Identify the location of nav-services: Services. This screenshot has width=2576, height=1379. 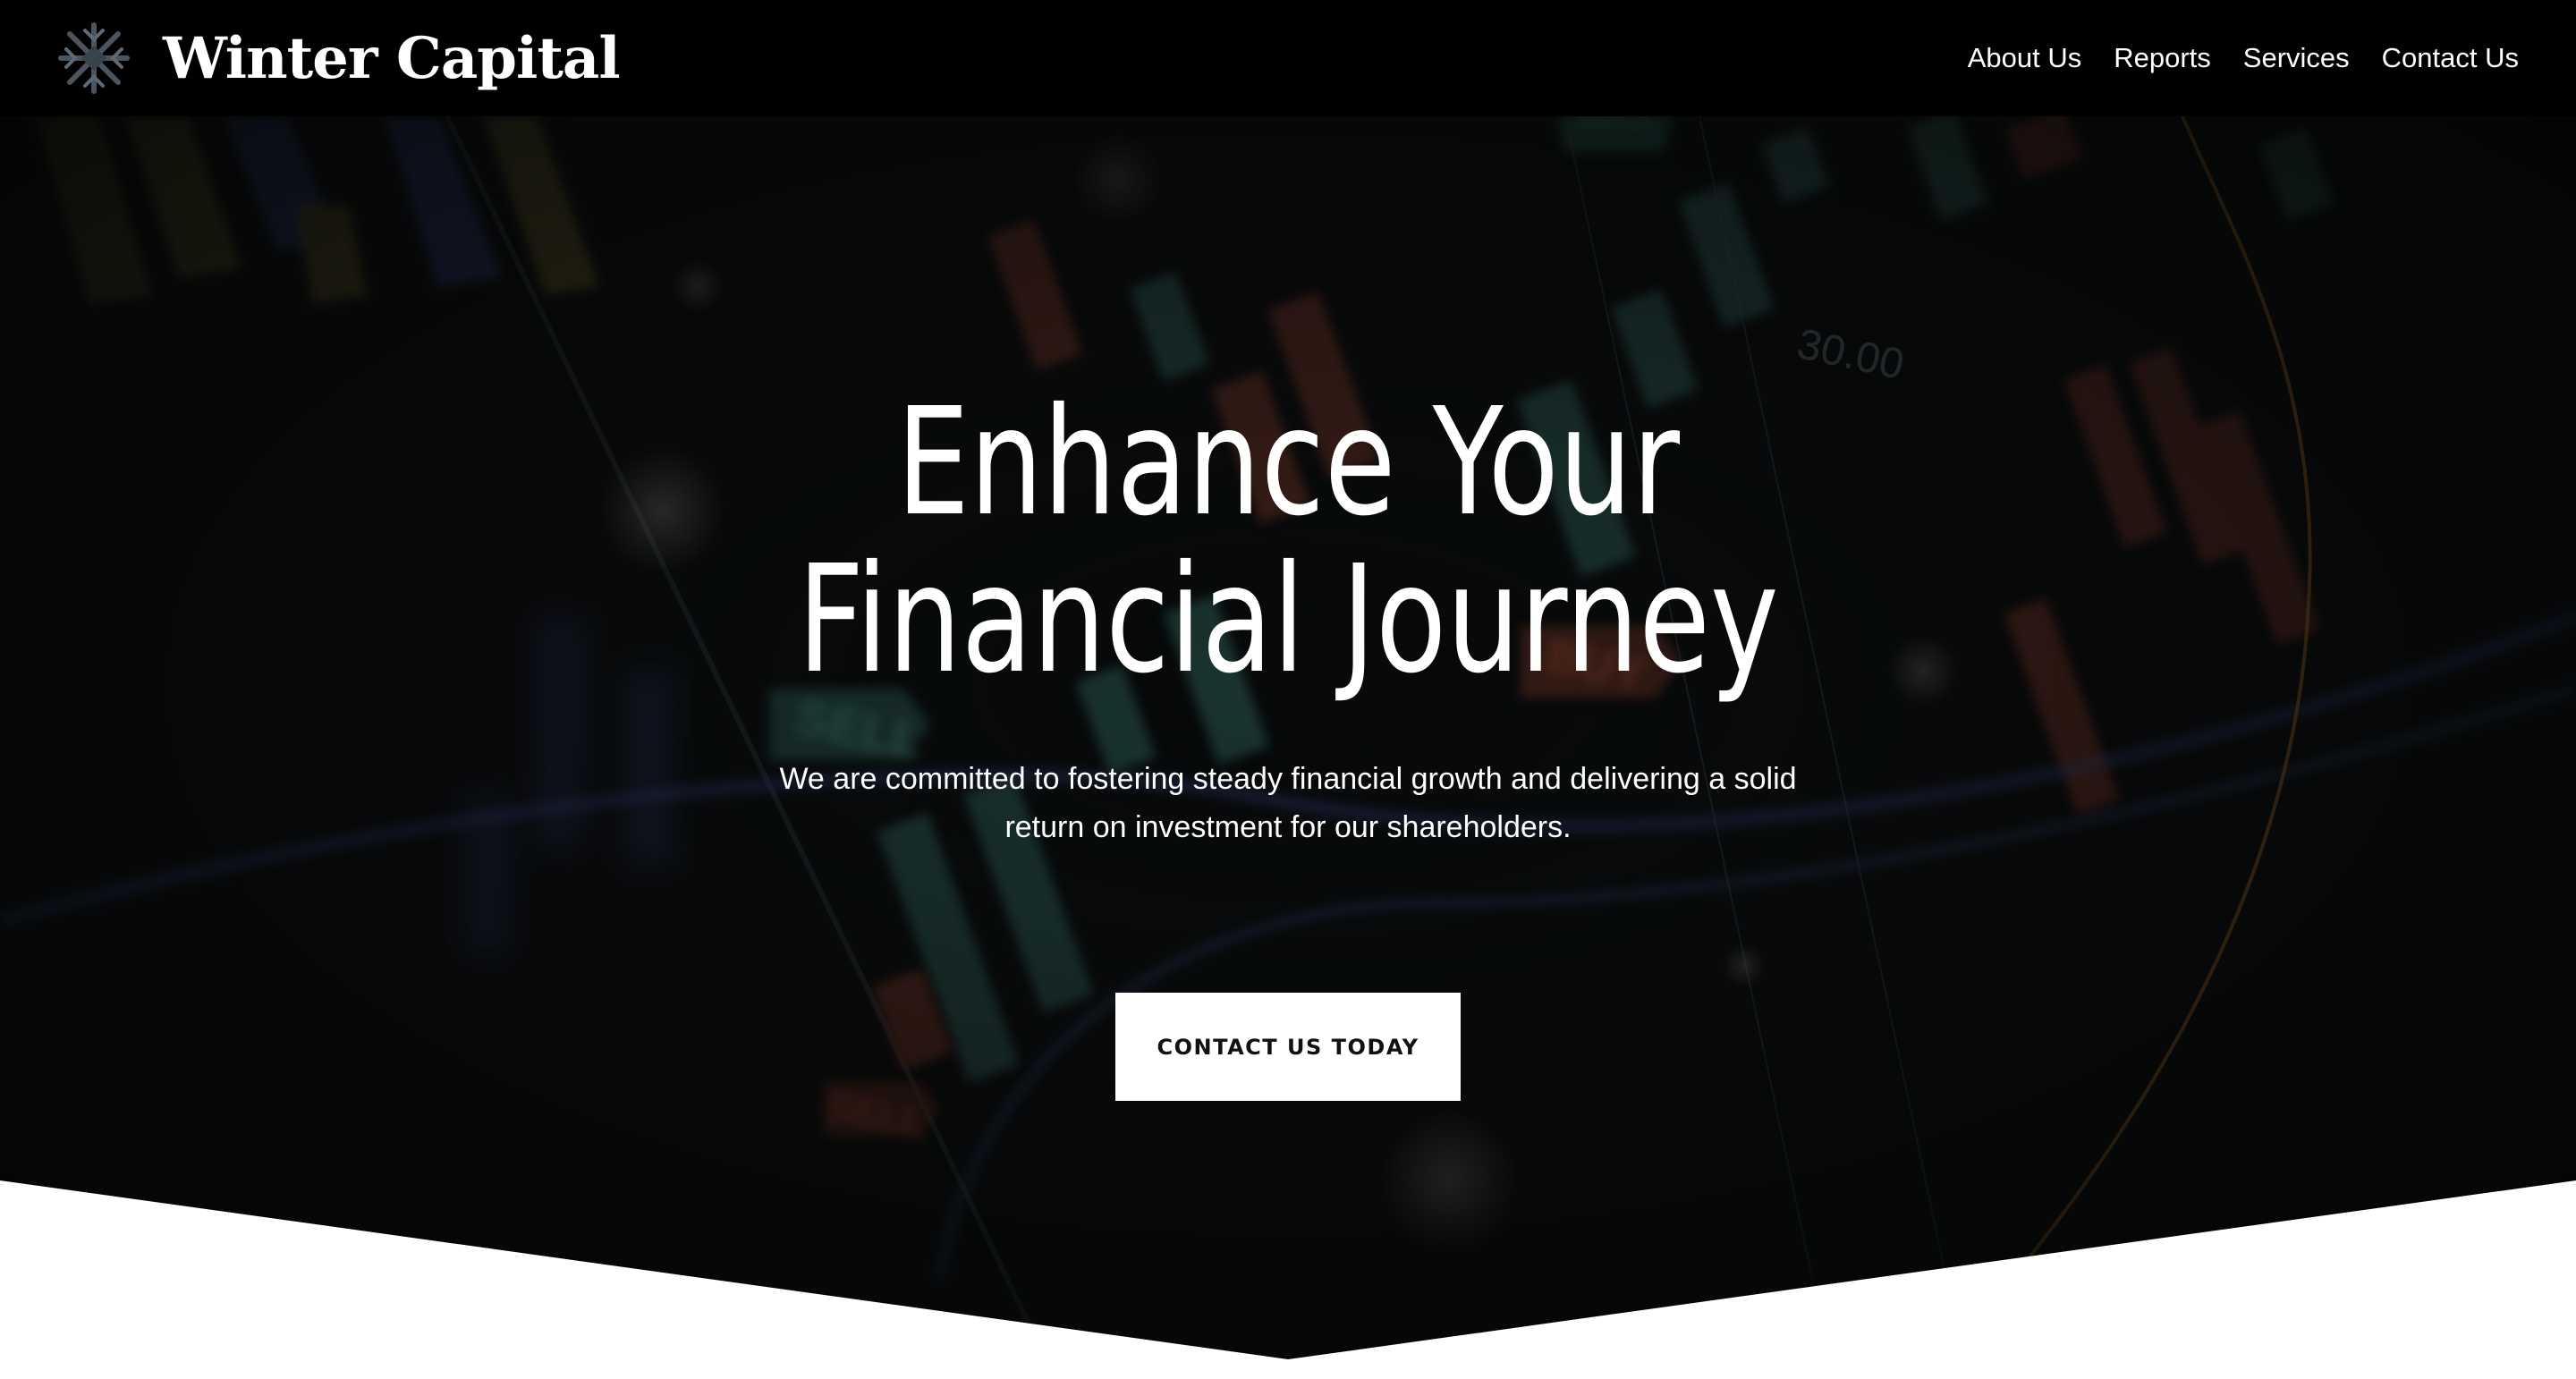
(2296, 58).